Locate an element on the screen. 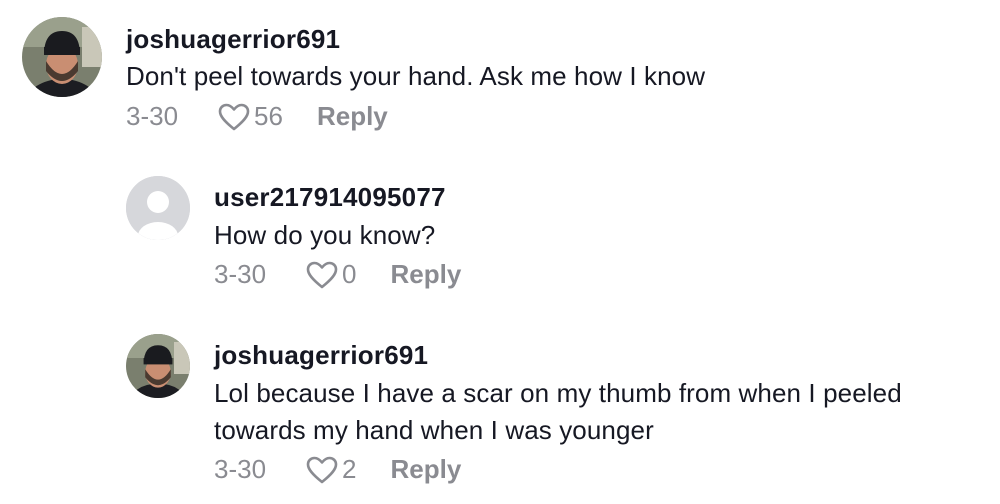 The width and height of the screenshot is (1000, 504). like-button: 2 is located at coordinates (331, 469).